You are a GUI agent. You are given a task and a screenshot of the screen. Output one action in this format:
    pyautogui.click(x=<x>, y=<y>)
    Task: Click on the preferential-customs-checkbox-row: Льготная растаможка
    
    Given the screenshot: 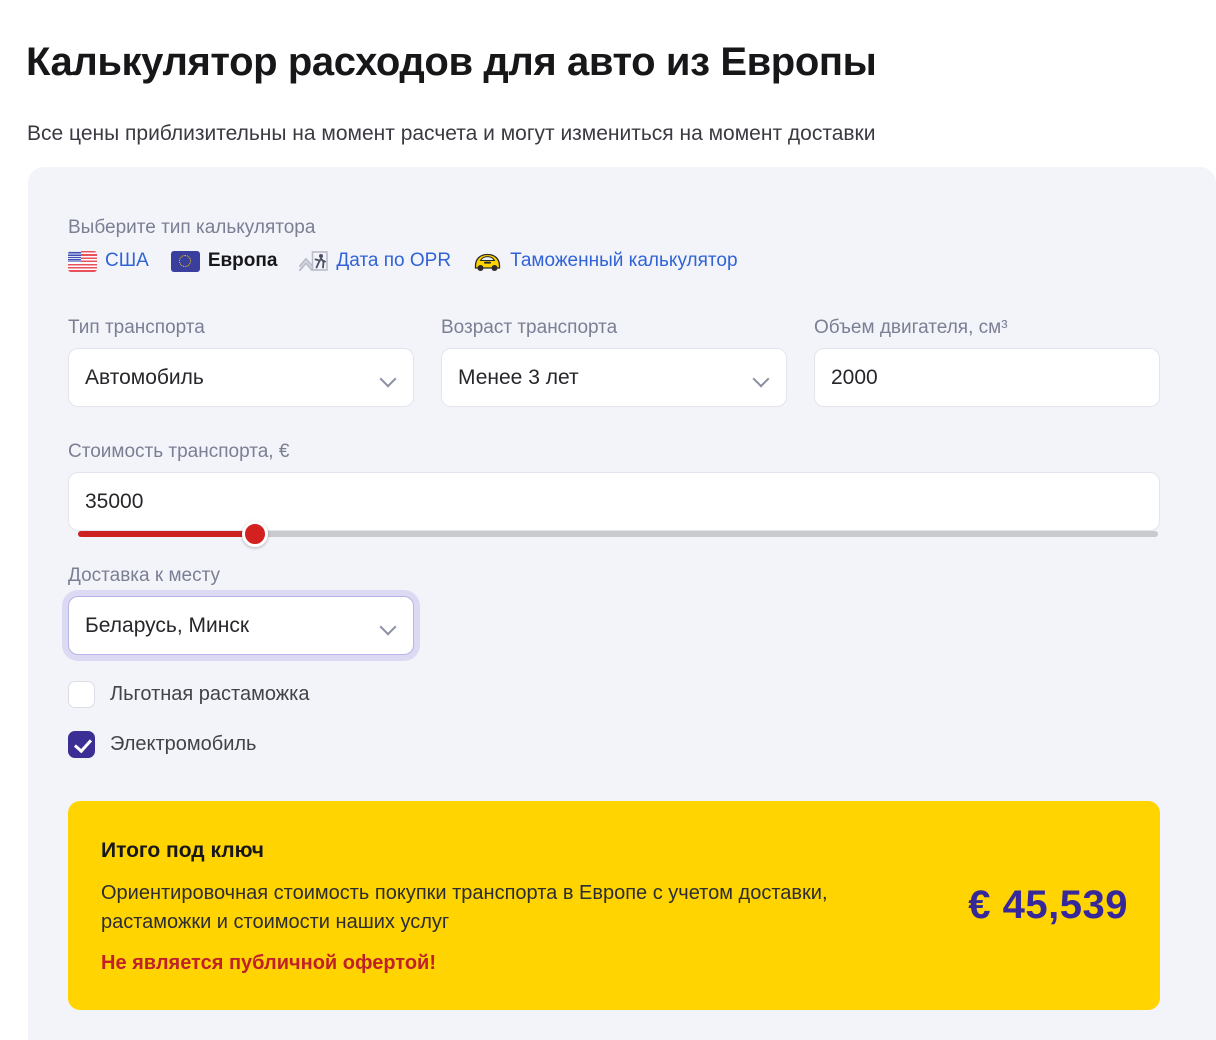 What is the action you would take?
    pyautogui.click(x=188, y=694)
    